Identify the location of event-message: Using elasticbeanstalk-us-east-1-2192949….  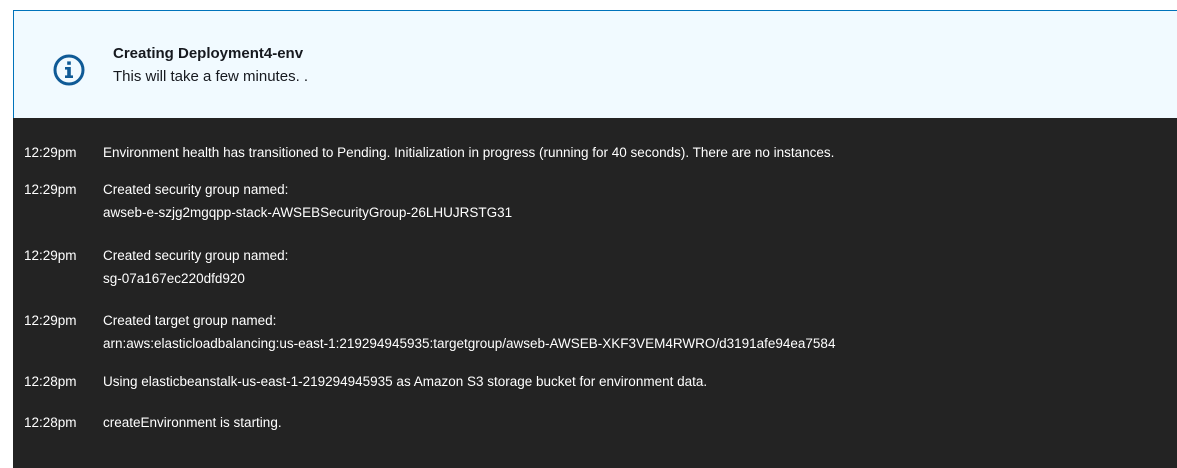
(405, 381).